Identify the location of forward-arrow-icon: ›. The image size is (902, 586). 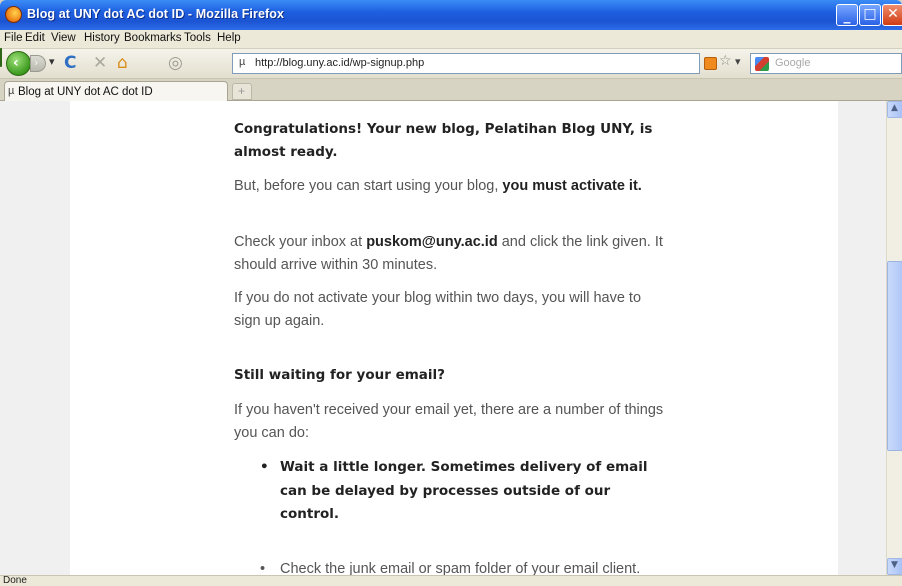
(36, 62).